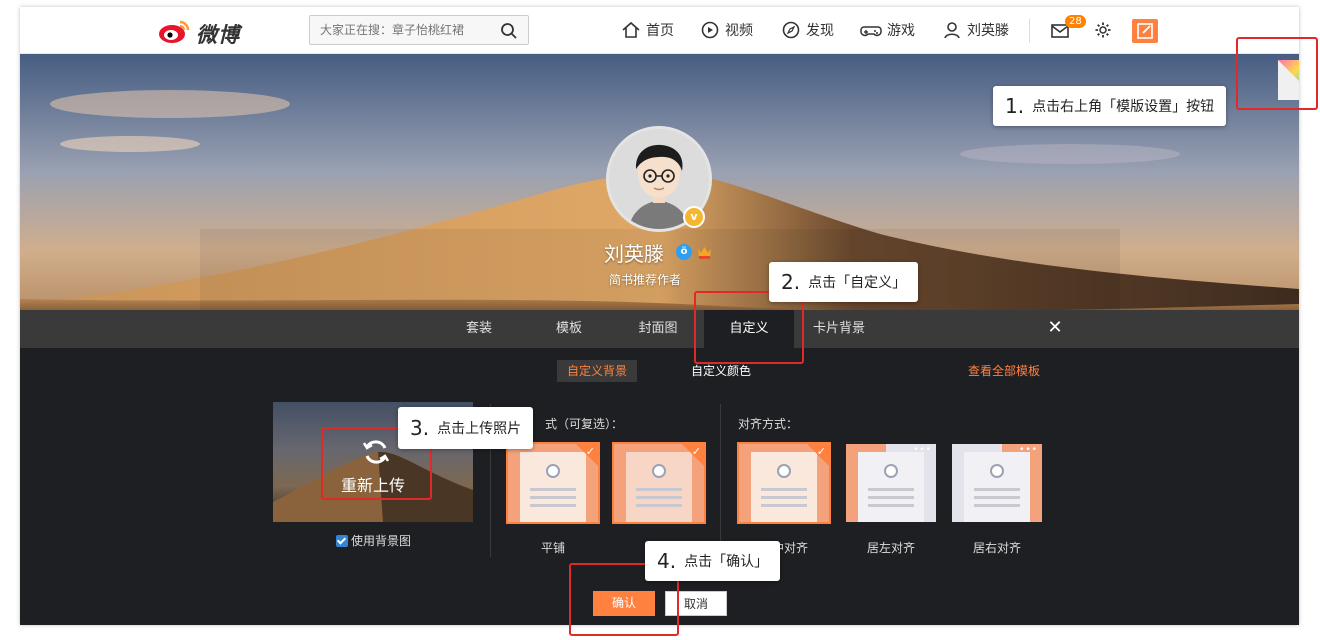 Image resolution: width=1320 pixels, height=640 pixels. What do you see at coordinates (694, 217) in the screenshot?
I see `verified-badge: v` at bounding box center [694, 217].